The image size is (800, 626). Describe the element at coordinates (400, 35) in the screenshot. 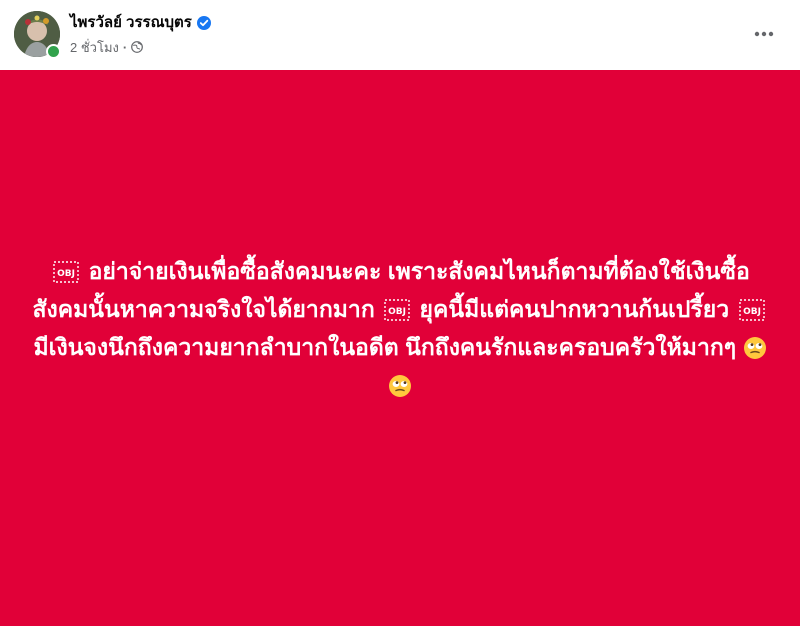

I see `post-header: ไพรวัลย์ วรรณบุตร 2 ชั่วโมง ·` at that location.